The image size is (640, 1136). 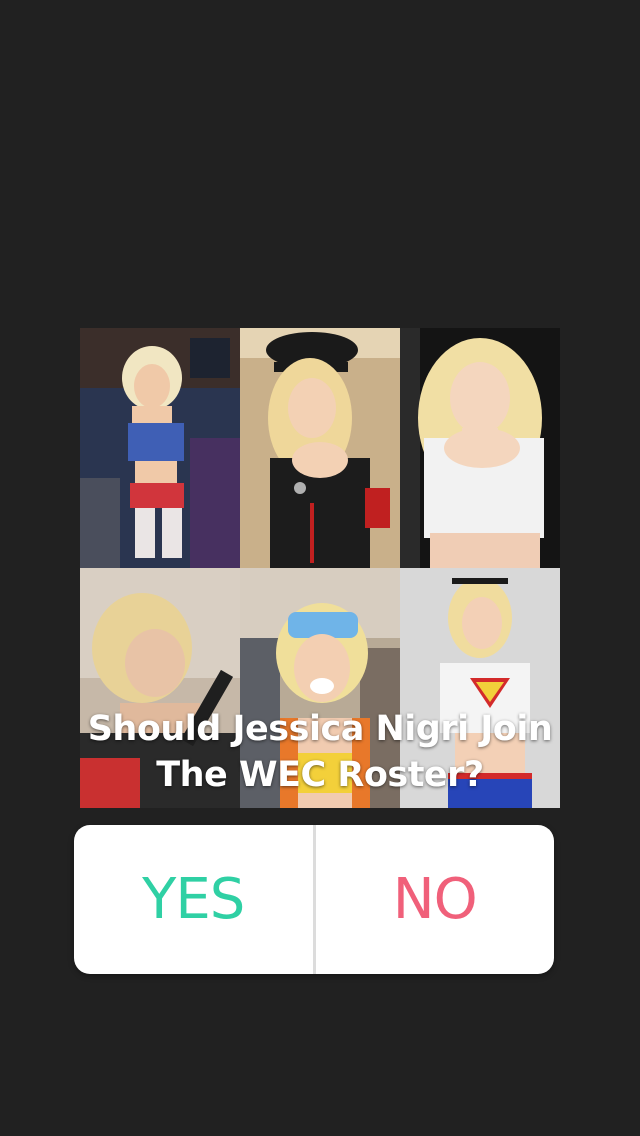 I want to click on poll-question-line-1: Should Jessica Nigri Join, so click(x=320, y=729).